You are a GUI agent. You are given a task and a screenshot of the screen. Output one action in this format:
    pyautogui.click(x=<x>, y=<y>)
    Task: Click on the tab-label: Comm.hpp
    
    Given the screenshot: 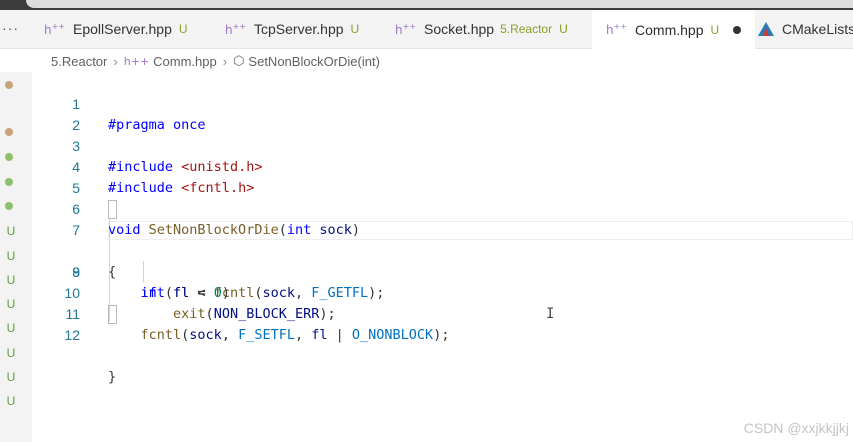 What is the action you would take?
    pyautogui.click(x=669, y=29)
    